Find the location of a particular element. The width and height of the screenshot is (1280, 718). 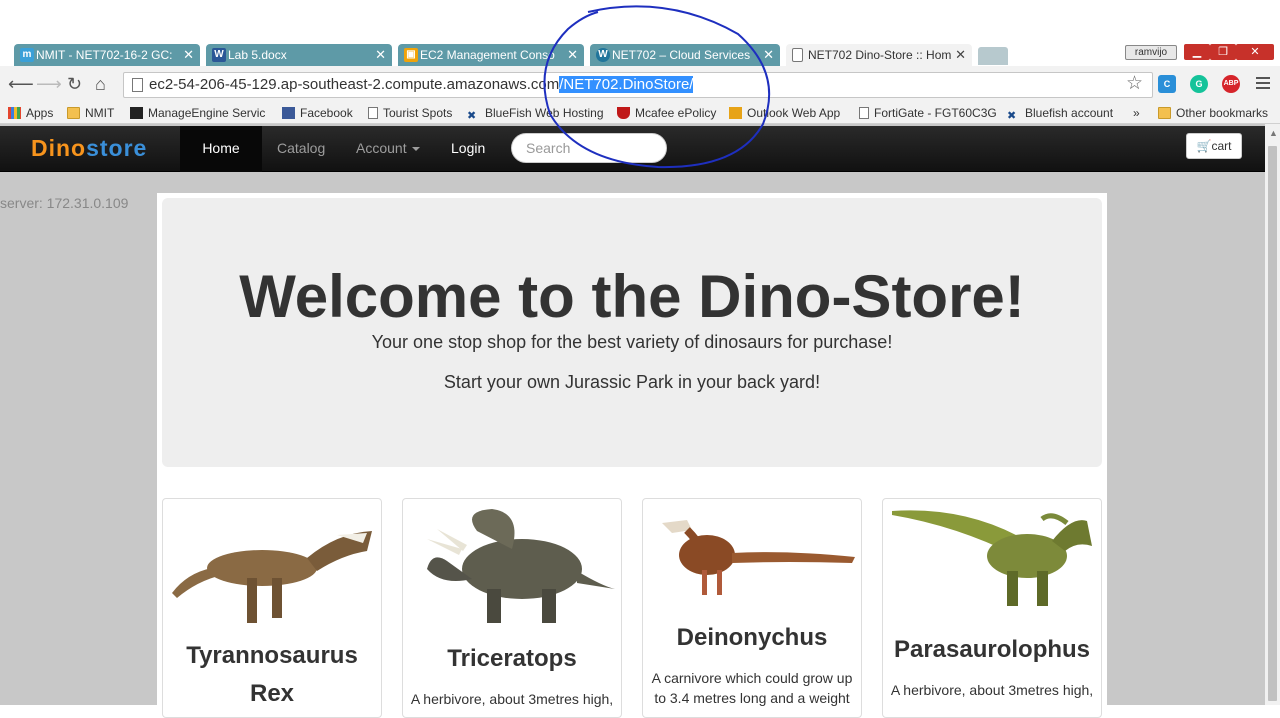

product-card-trex: Tyrannosaurus Rex is located at coordinates (272, 608).